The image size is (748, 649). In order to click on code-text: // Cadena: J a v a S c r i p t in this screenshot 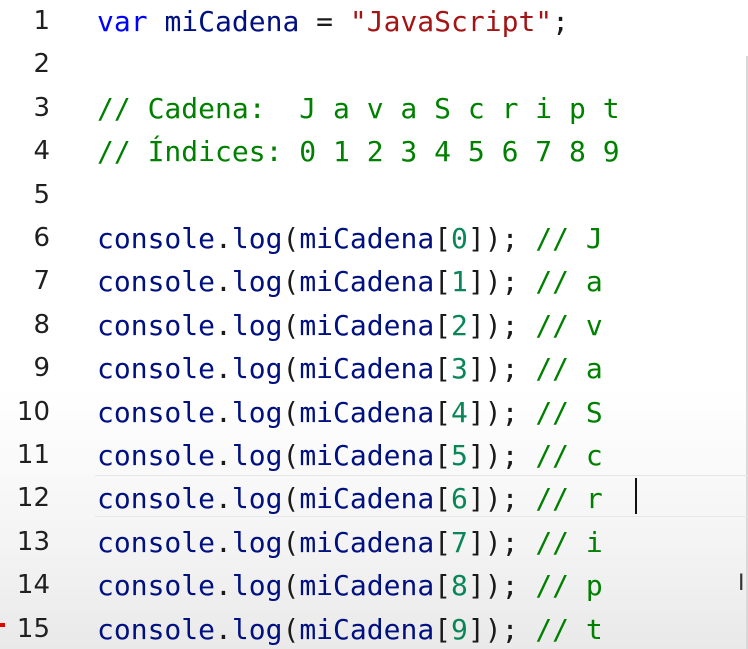, I will do `click(358, 108)`.